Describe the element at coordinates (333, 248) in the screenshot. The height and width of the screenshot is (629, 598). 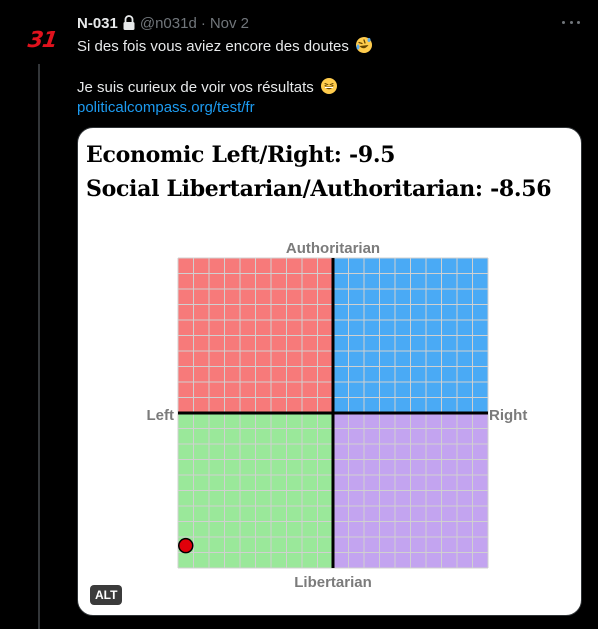
I see `axis-label-authoritarian: Authoritarian` at that location.